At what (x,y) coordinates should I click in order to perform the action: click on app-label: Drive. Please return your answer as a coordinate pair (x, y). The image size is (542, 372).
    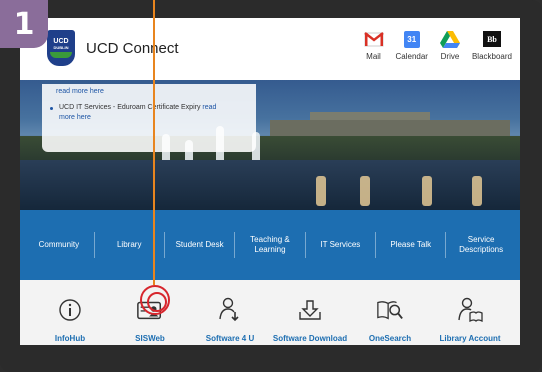
    Looking at the image, I should click on (450, 56).